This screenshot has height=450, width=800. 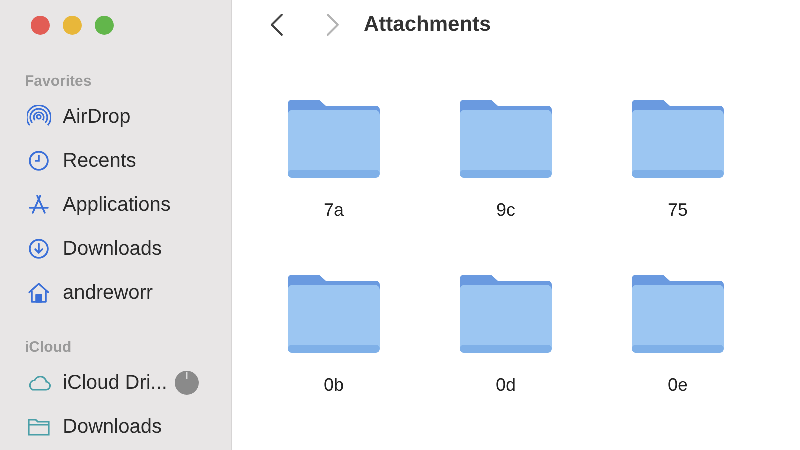 I want to click on zoom-button, so click(x=104, y=25).